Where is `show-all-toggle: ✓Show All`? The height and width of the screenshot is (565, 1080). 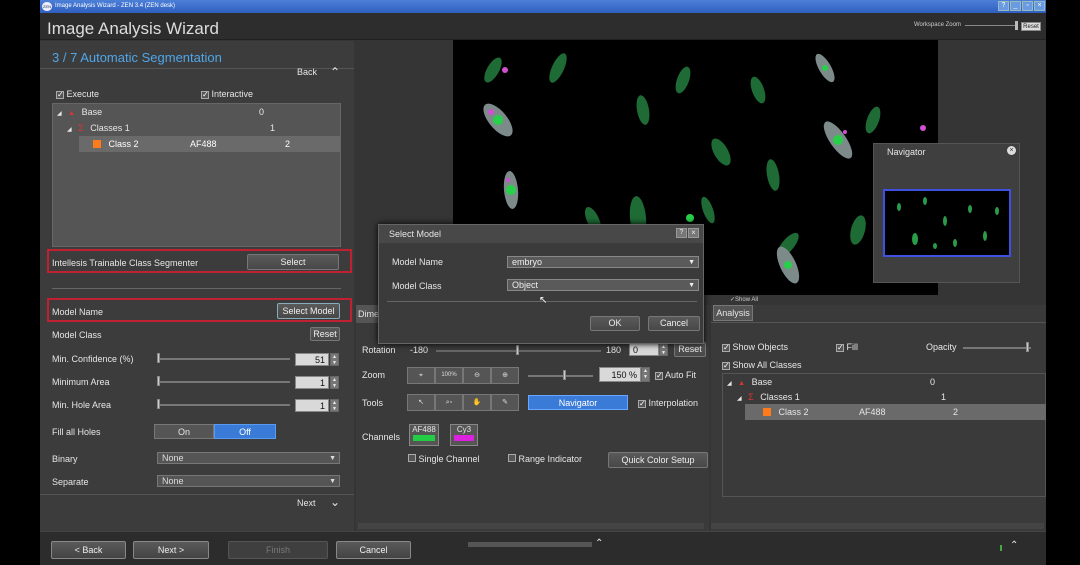 show-all-toggle: ✓Show All is located at coordinates (744, 299).